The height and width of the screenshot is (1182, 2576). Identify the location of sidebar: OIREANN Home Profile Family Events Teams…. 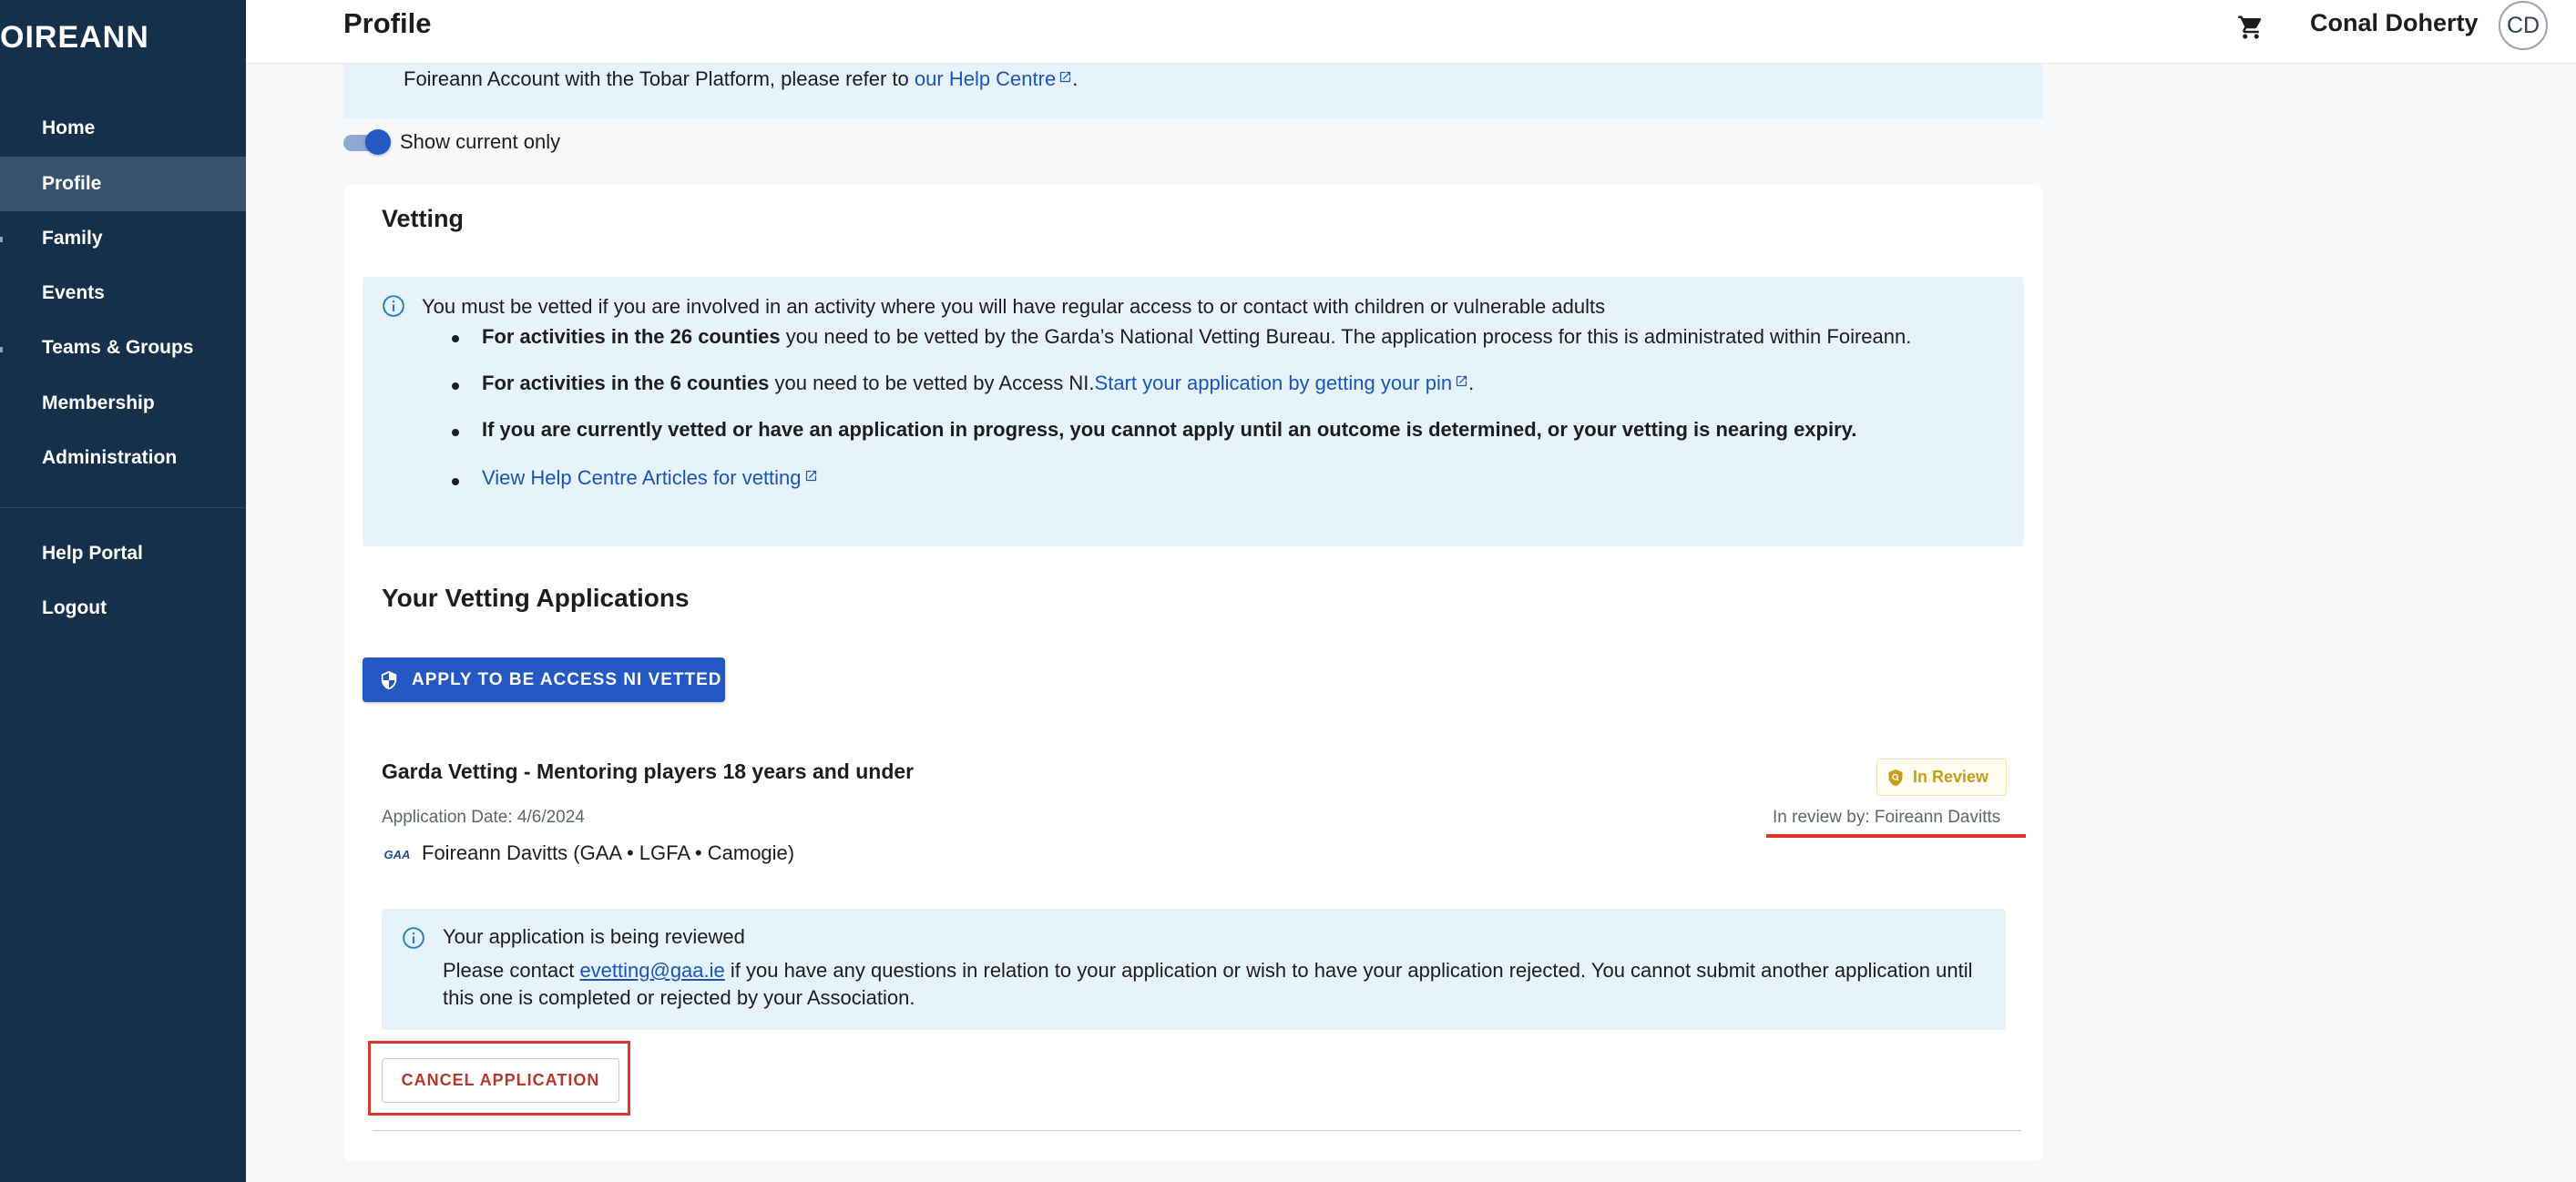
(123, 591).